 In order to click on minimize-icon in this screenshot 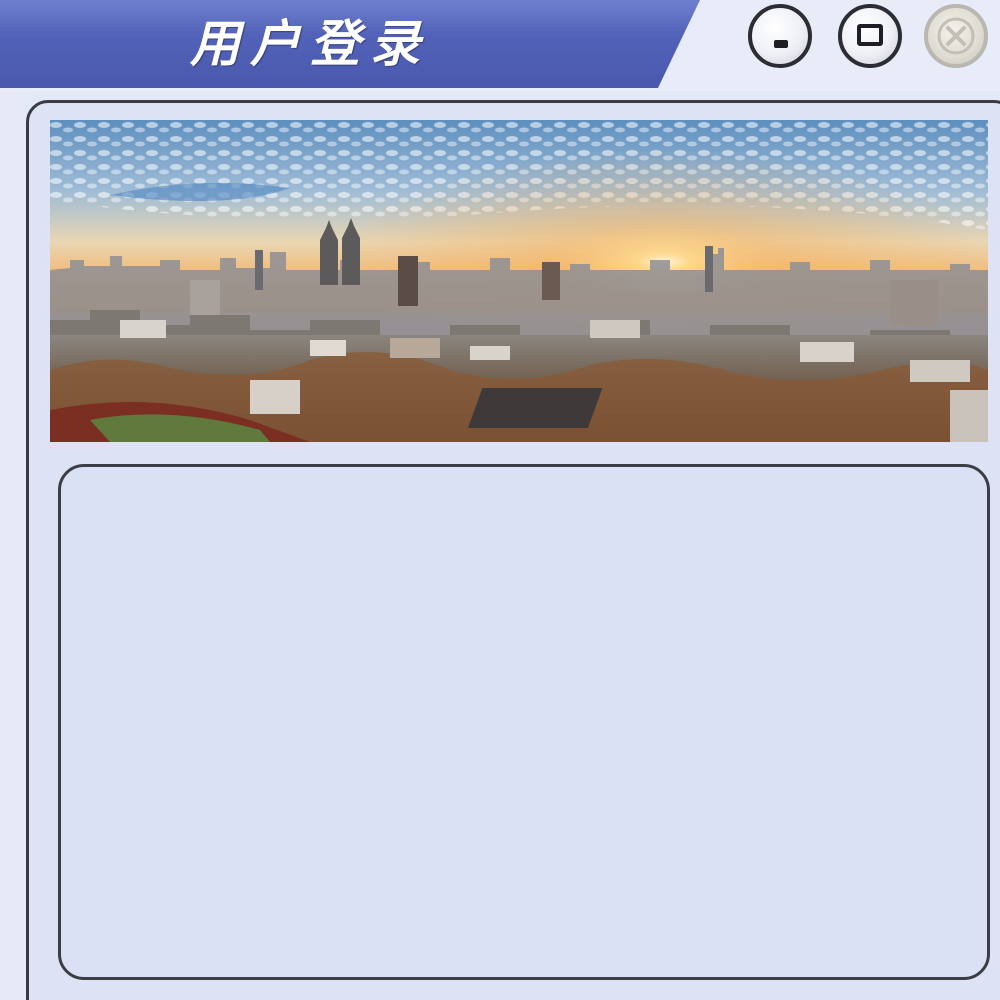, I will do `click(781, 44)`.